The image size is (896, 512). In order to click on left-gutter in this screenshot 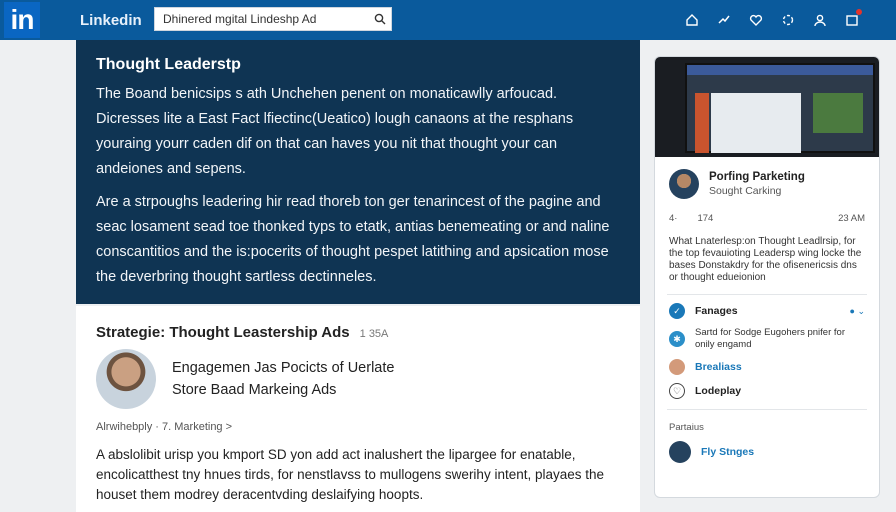, I will do `click(38, 276)`.